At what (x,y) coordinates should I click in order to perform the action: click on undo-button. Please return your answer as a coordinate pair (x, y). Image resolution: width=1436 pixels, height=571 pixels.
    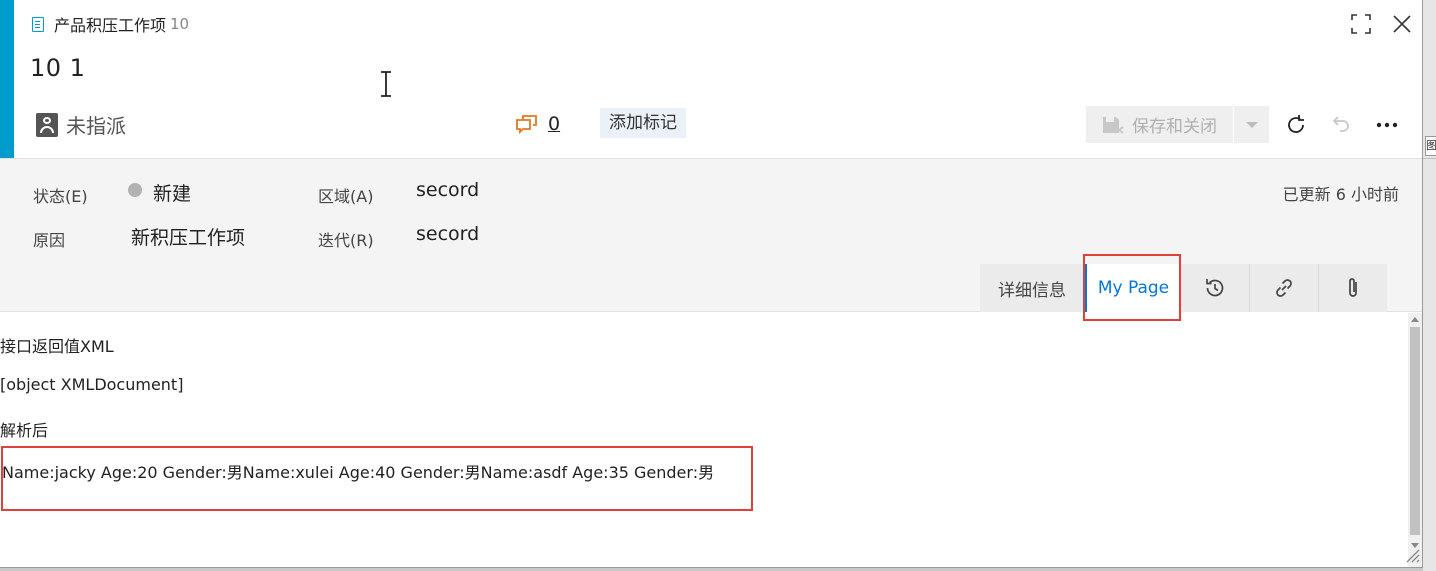
    Looking at the image, I should click on (1342, 125).